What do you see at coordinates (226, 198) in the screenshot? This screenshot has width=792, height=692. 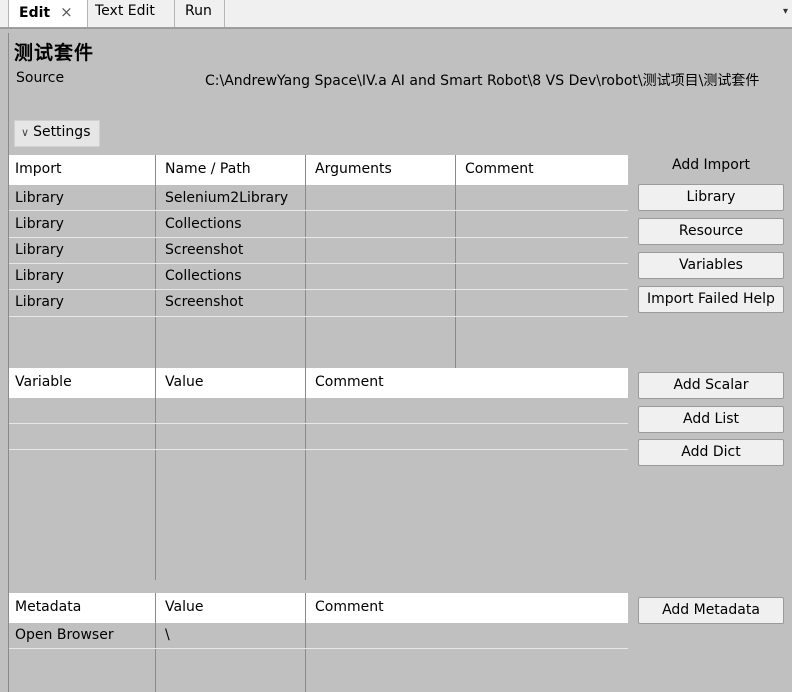 I see `import-name-cell: Selenium2Library` at bounding box center [226, 198].